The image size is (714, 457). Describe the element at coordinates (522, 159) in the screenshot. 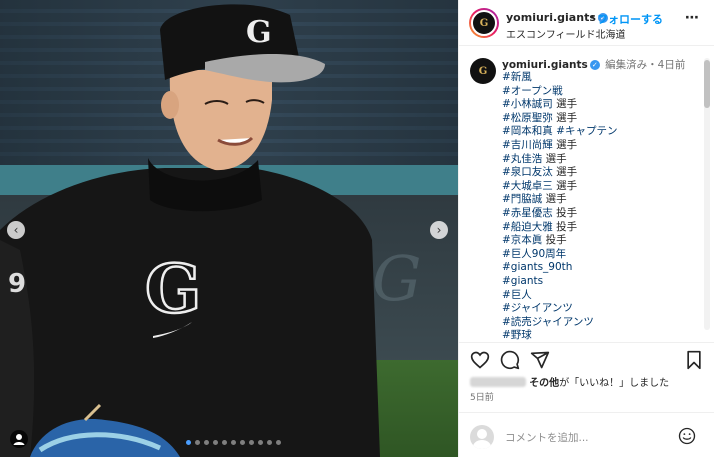

I see `hashtag-link: #丸佳浩` at that location.